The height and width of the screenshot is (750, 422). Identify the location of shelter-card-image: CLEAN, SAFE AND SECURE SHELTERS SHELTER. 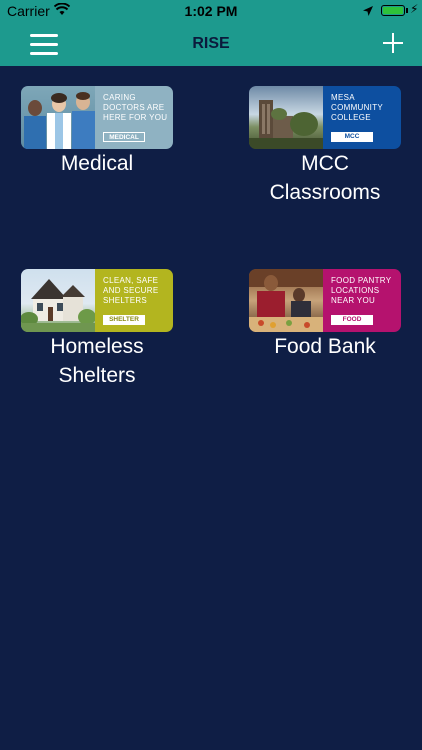
(97, 300).